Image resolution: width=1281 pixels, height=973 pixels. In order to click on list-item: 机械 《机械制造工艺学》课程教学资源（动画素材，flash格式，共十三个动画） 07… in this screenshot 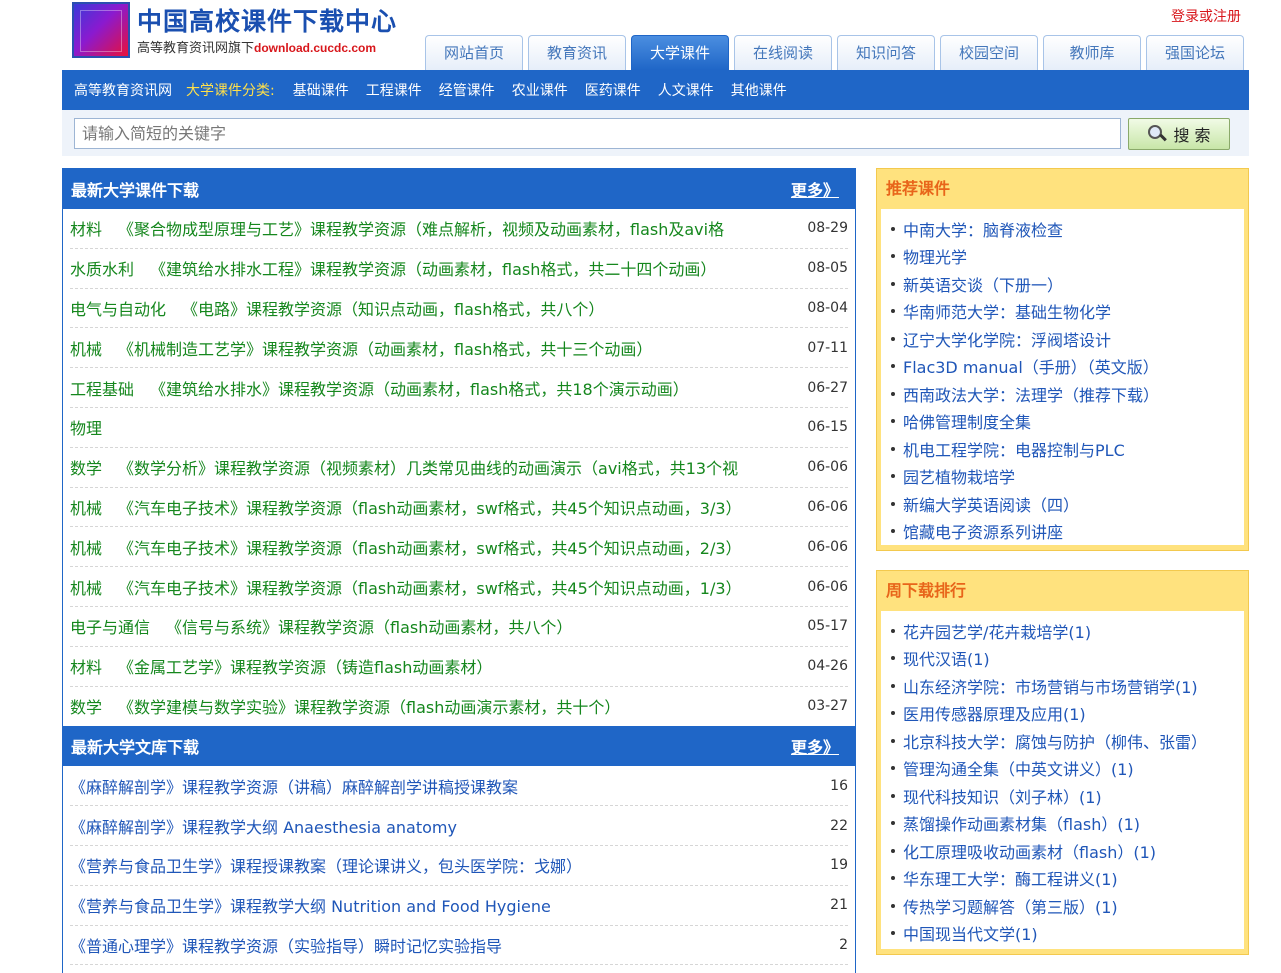, I will do `click(459, 348)`.